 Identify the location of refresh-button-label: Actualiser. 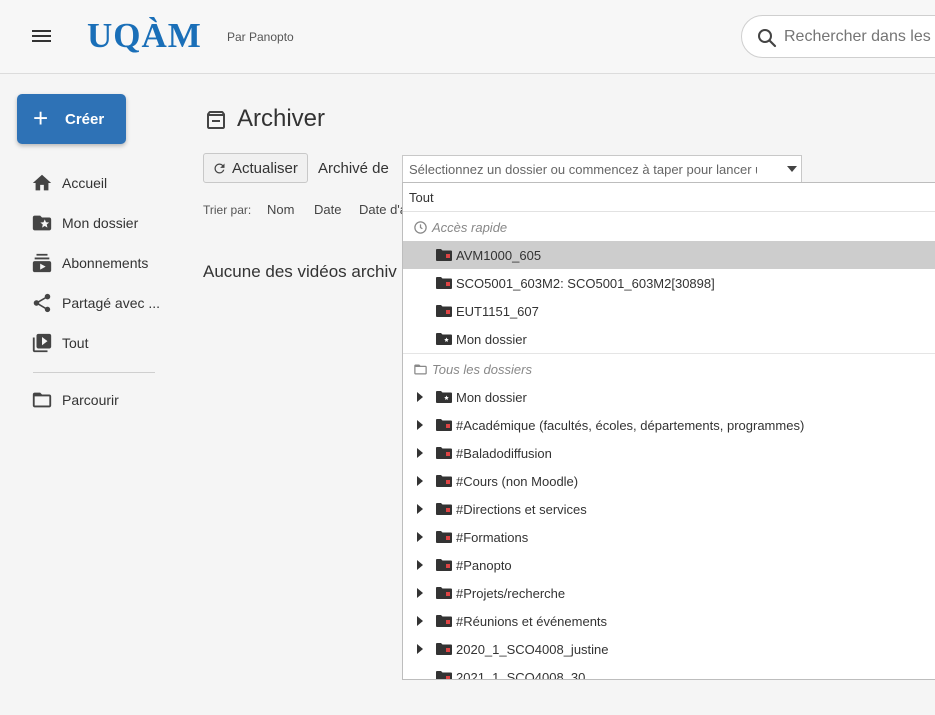
(265, 168).